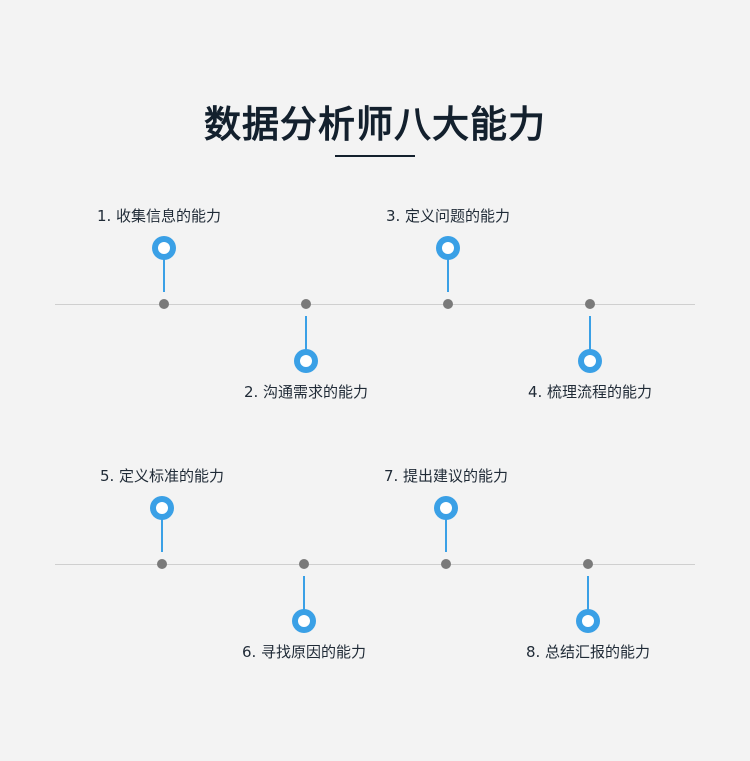  What do you see at coordinates (306, 392) in the screenshot?
I see `capability-label-2: 2. 沟通需求的能力` at bounding box center [306, 392].